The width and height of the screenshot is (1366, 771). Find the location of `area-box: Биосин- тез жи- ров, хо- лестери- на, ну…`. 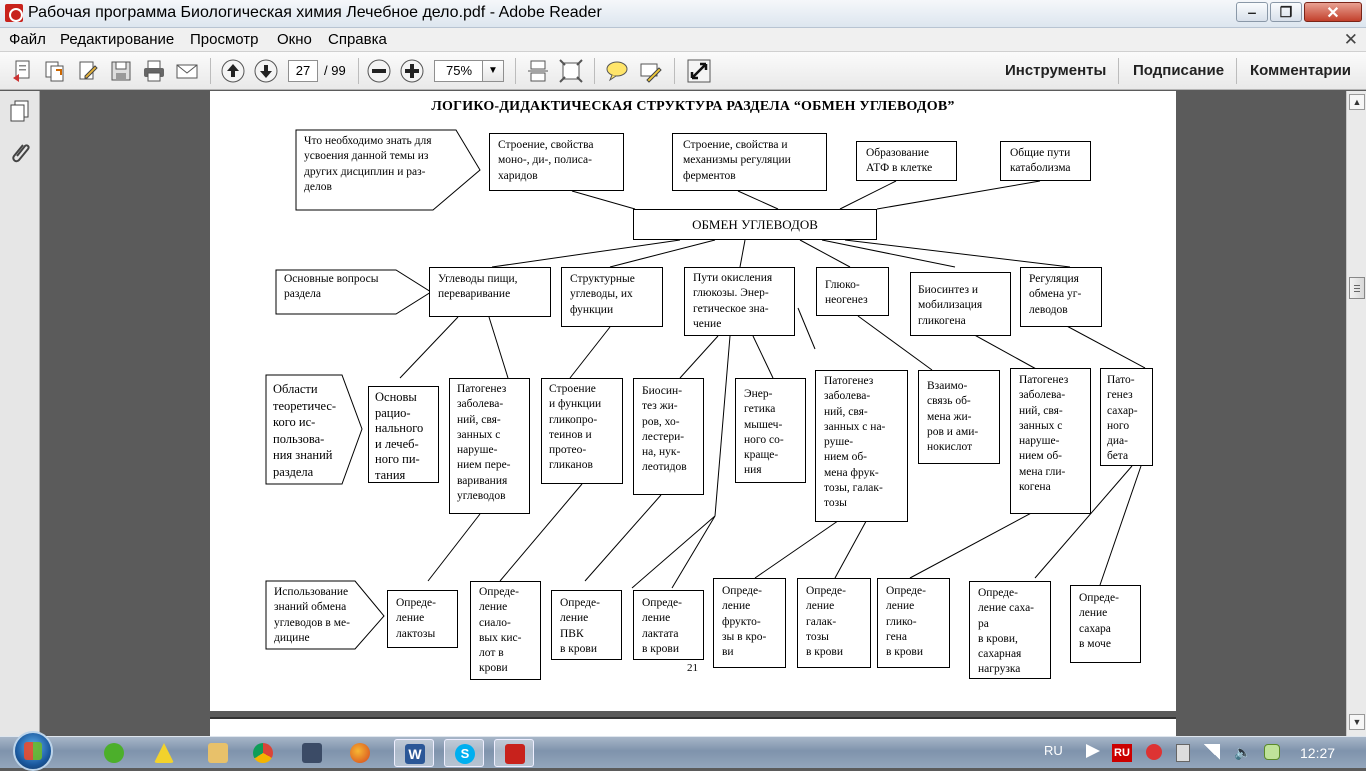

area-box: Биосин- тез жи- ров, хо- лестери- на, ну… is located at coordinates (668, 436).